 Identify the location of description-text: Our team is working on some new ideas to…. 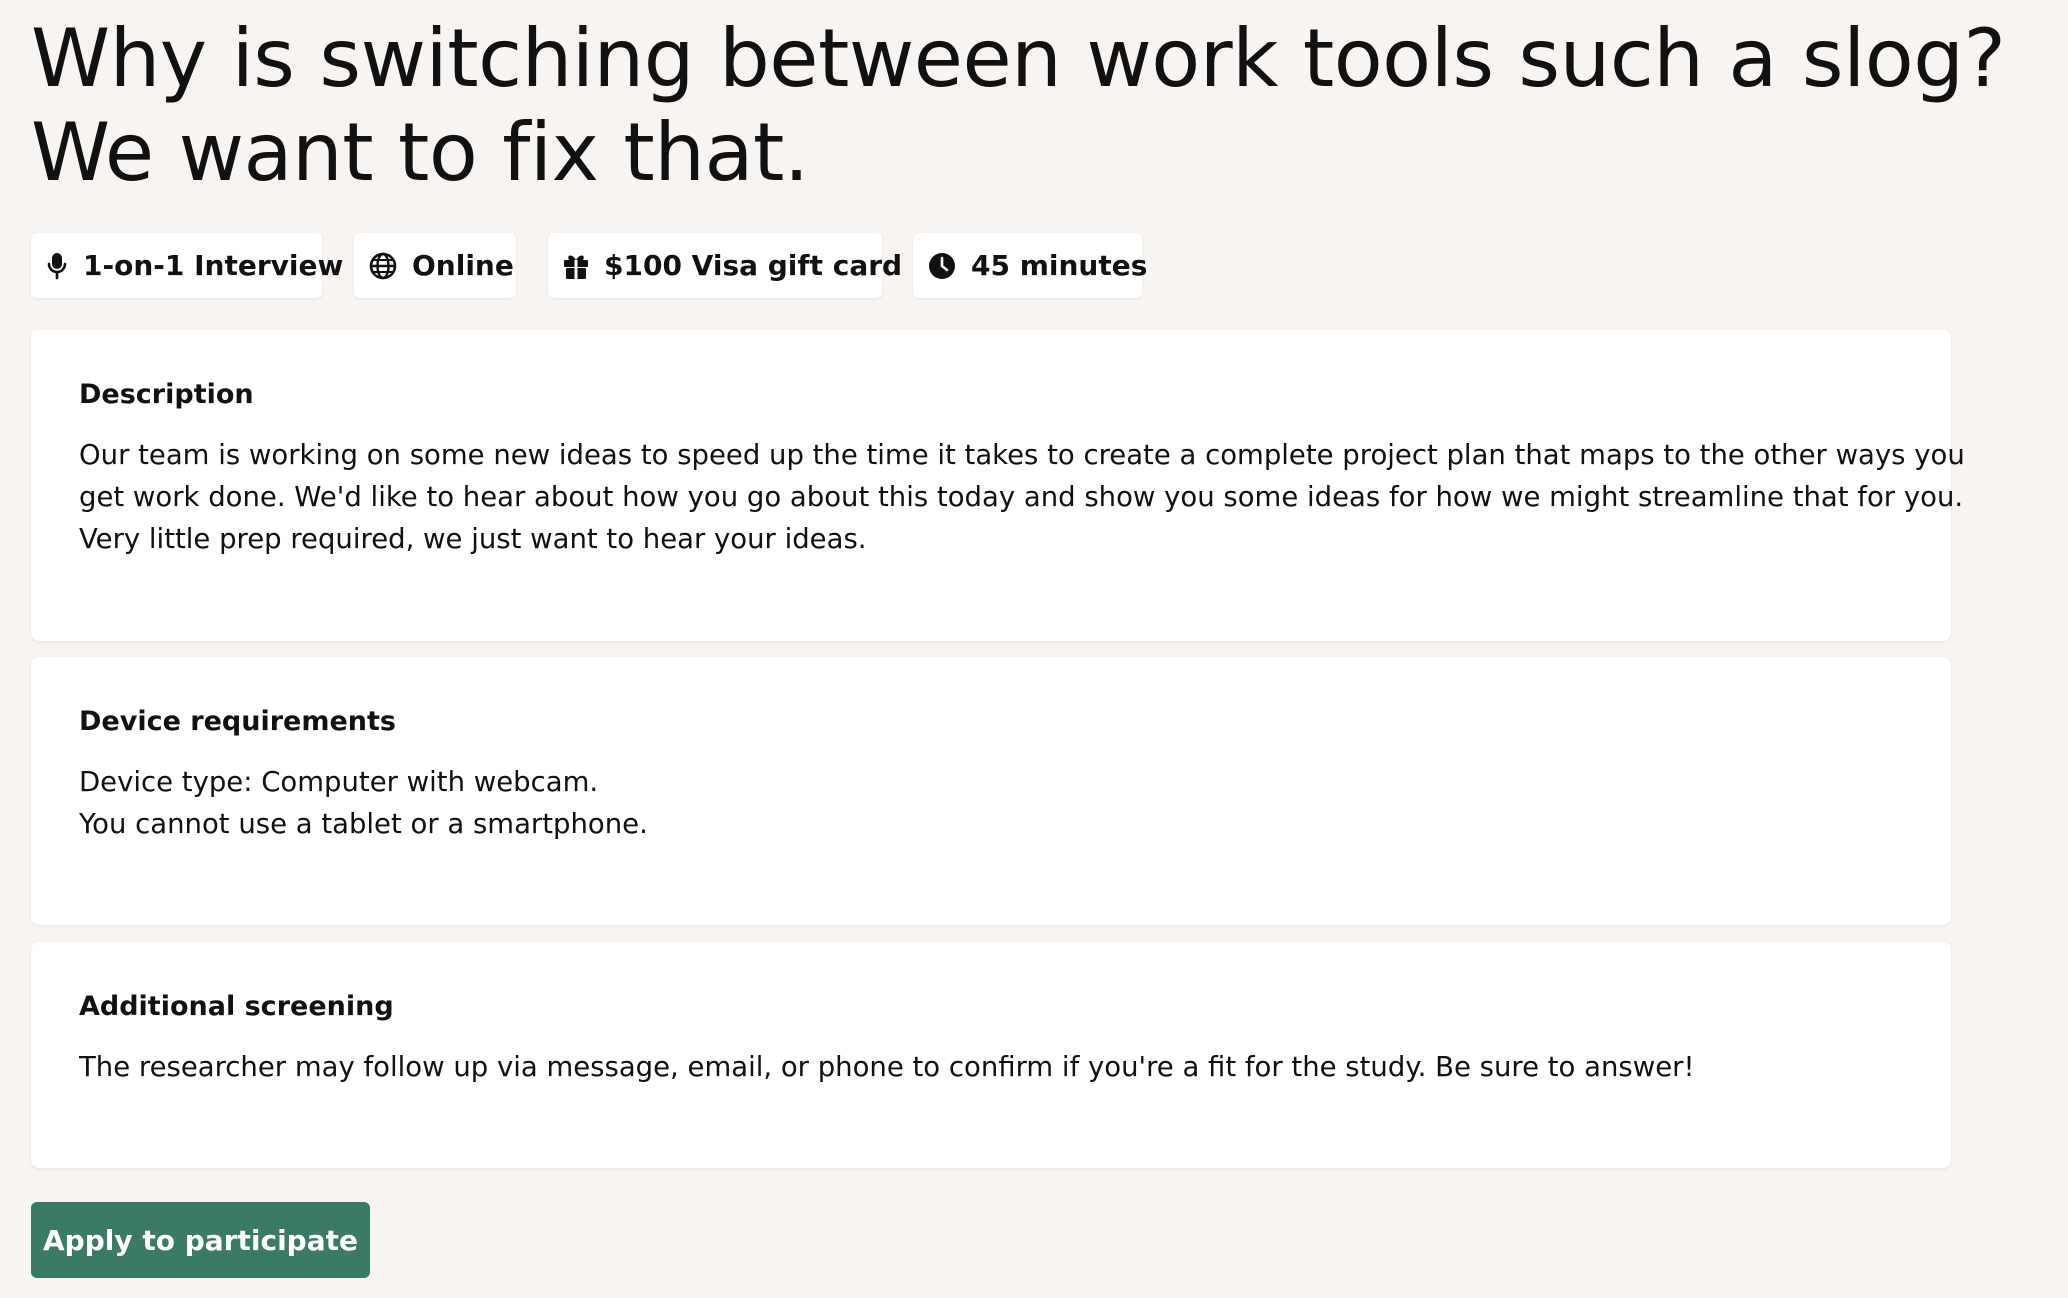
(1022, 497).